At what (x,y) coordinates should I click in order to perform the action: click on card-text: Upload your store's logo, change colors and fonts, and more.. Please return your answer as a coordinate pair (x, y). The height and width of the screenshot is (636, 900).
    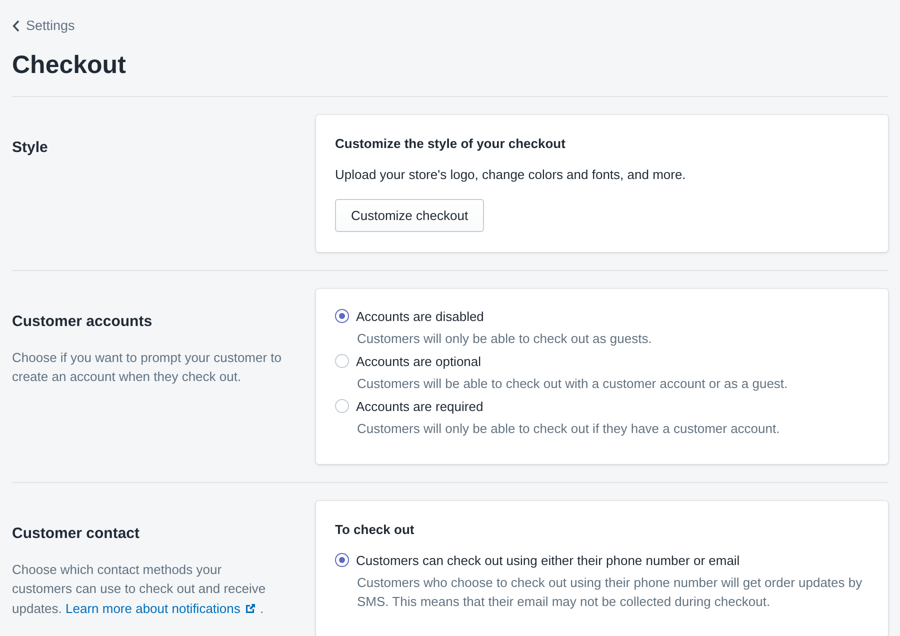
    Looking at the image, I should click on (511, 174).